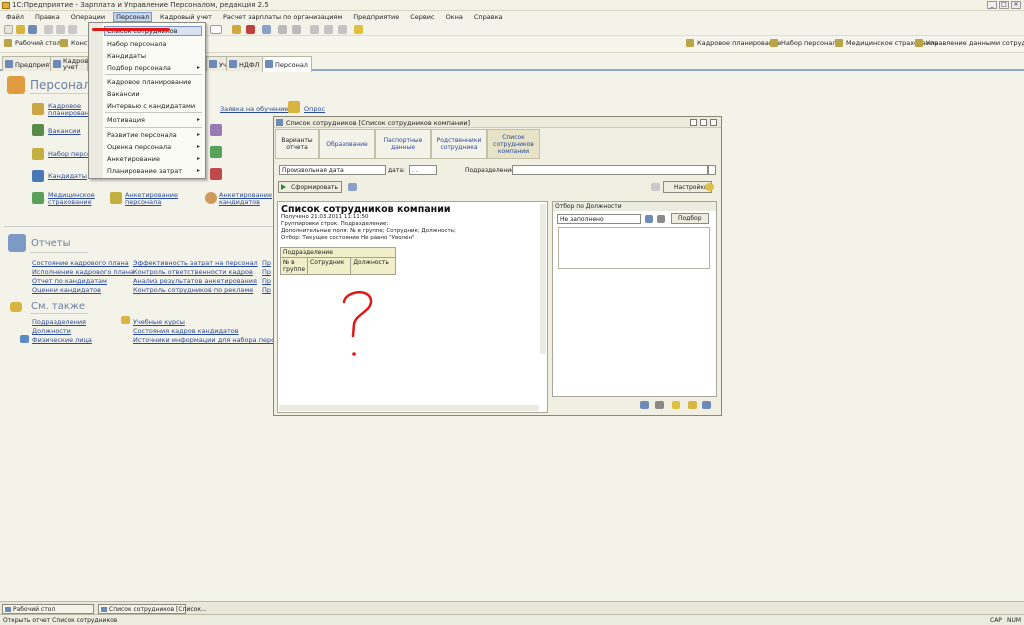 This screenshot has height=625, width=1024. Describe the element at coordinates (195, 263) in the screenshot. I see `report-link-cost-efficiency: Эффективность затрат на персонал` at that location.